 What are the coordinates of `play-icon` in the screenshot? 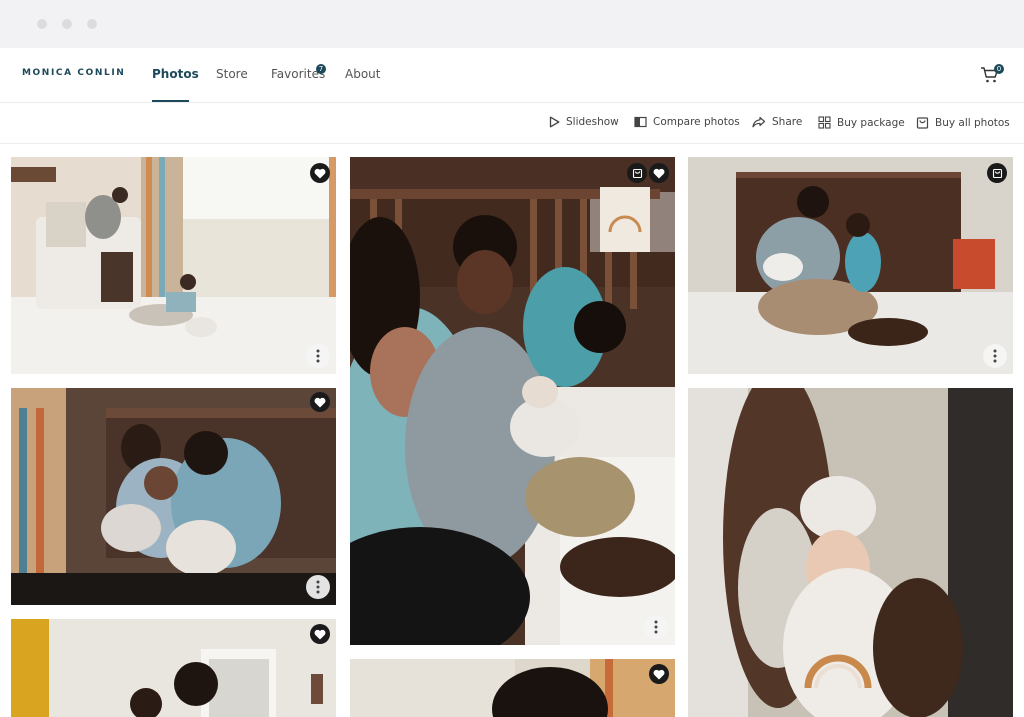 It's located at (554, 122).